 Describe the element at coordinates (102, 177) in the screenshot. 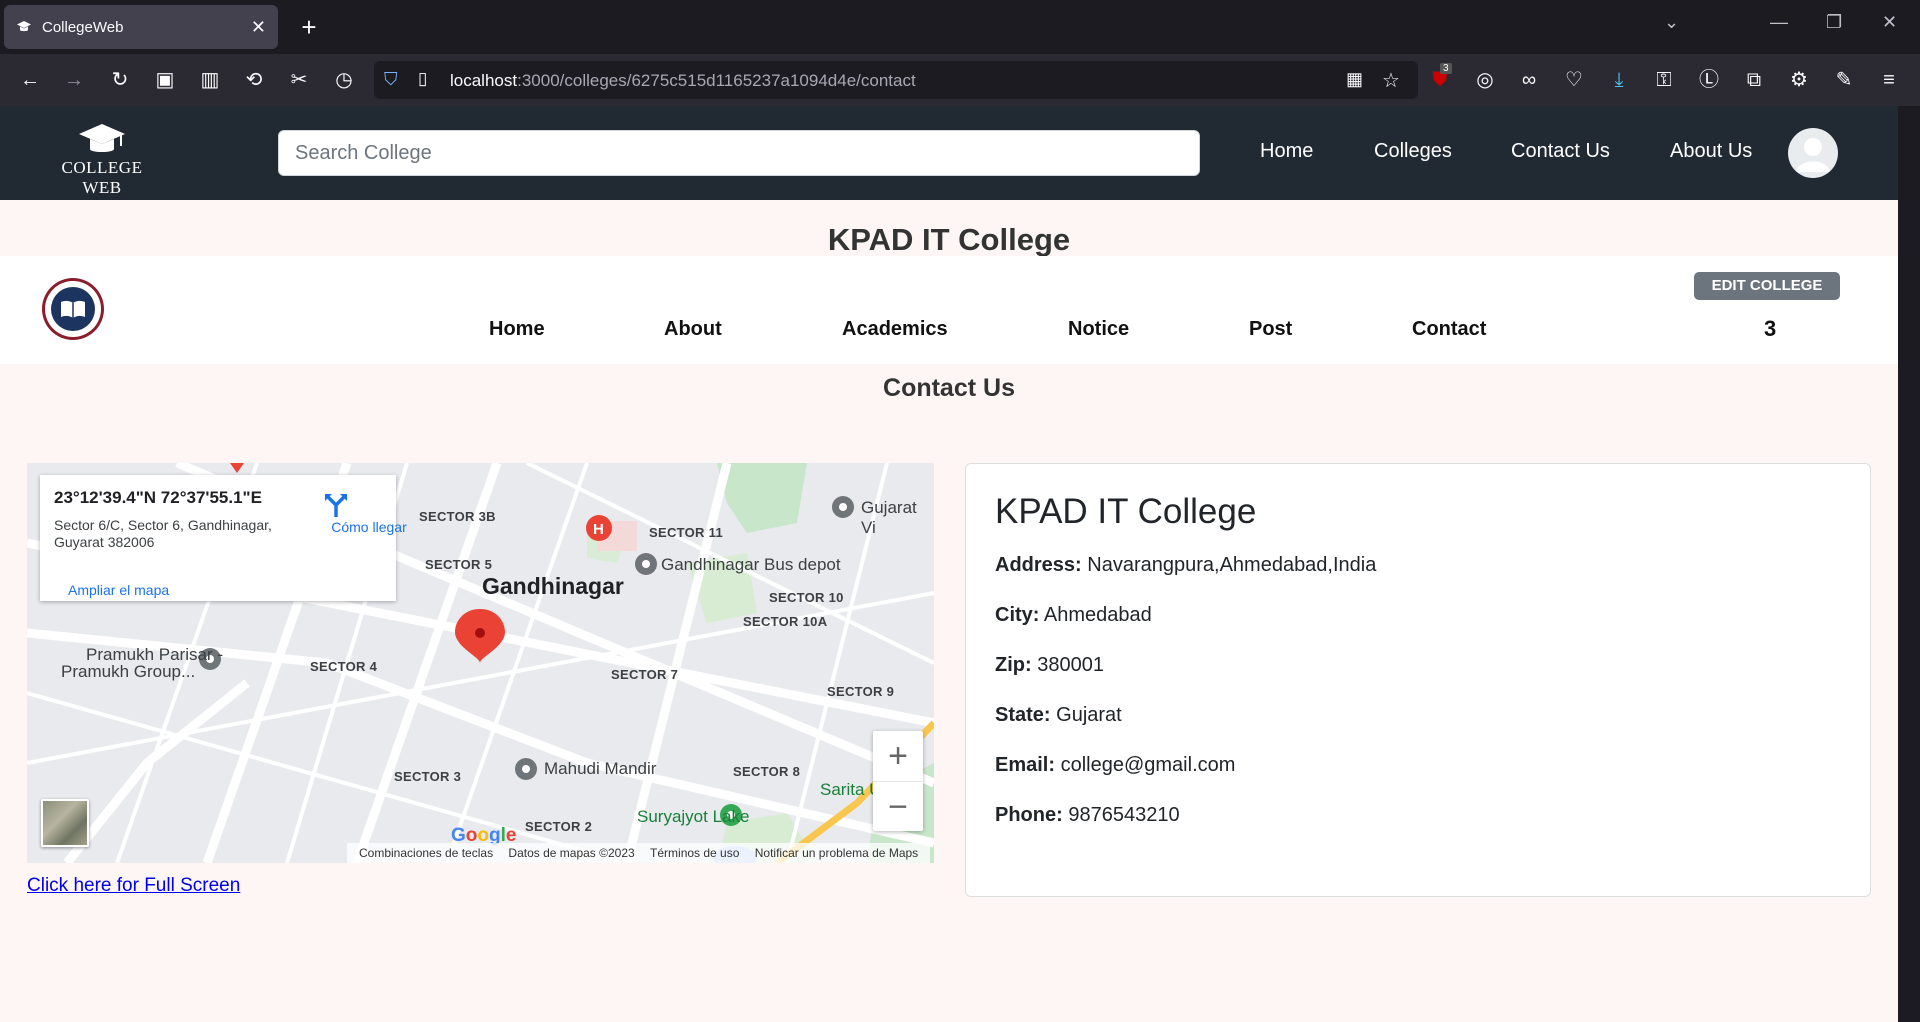

I see `logo-text: COLLEGE WEB` at that location.